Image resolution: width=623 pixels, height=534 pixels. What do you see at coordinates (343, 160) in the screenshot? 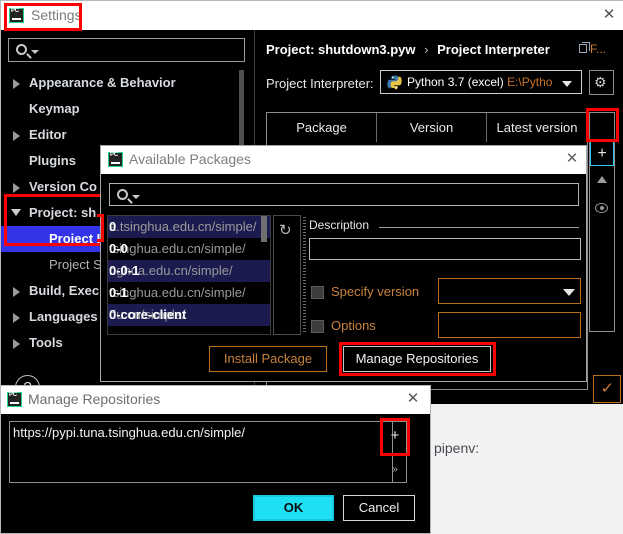
I see `dialog-titlebar: Available Packages ✕` at bounding box center [343, 160].